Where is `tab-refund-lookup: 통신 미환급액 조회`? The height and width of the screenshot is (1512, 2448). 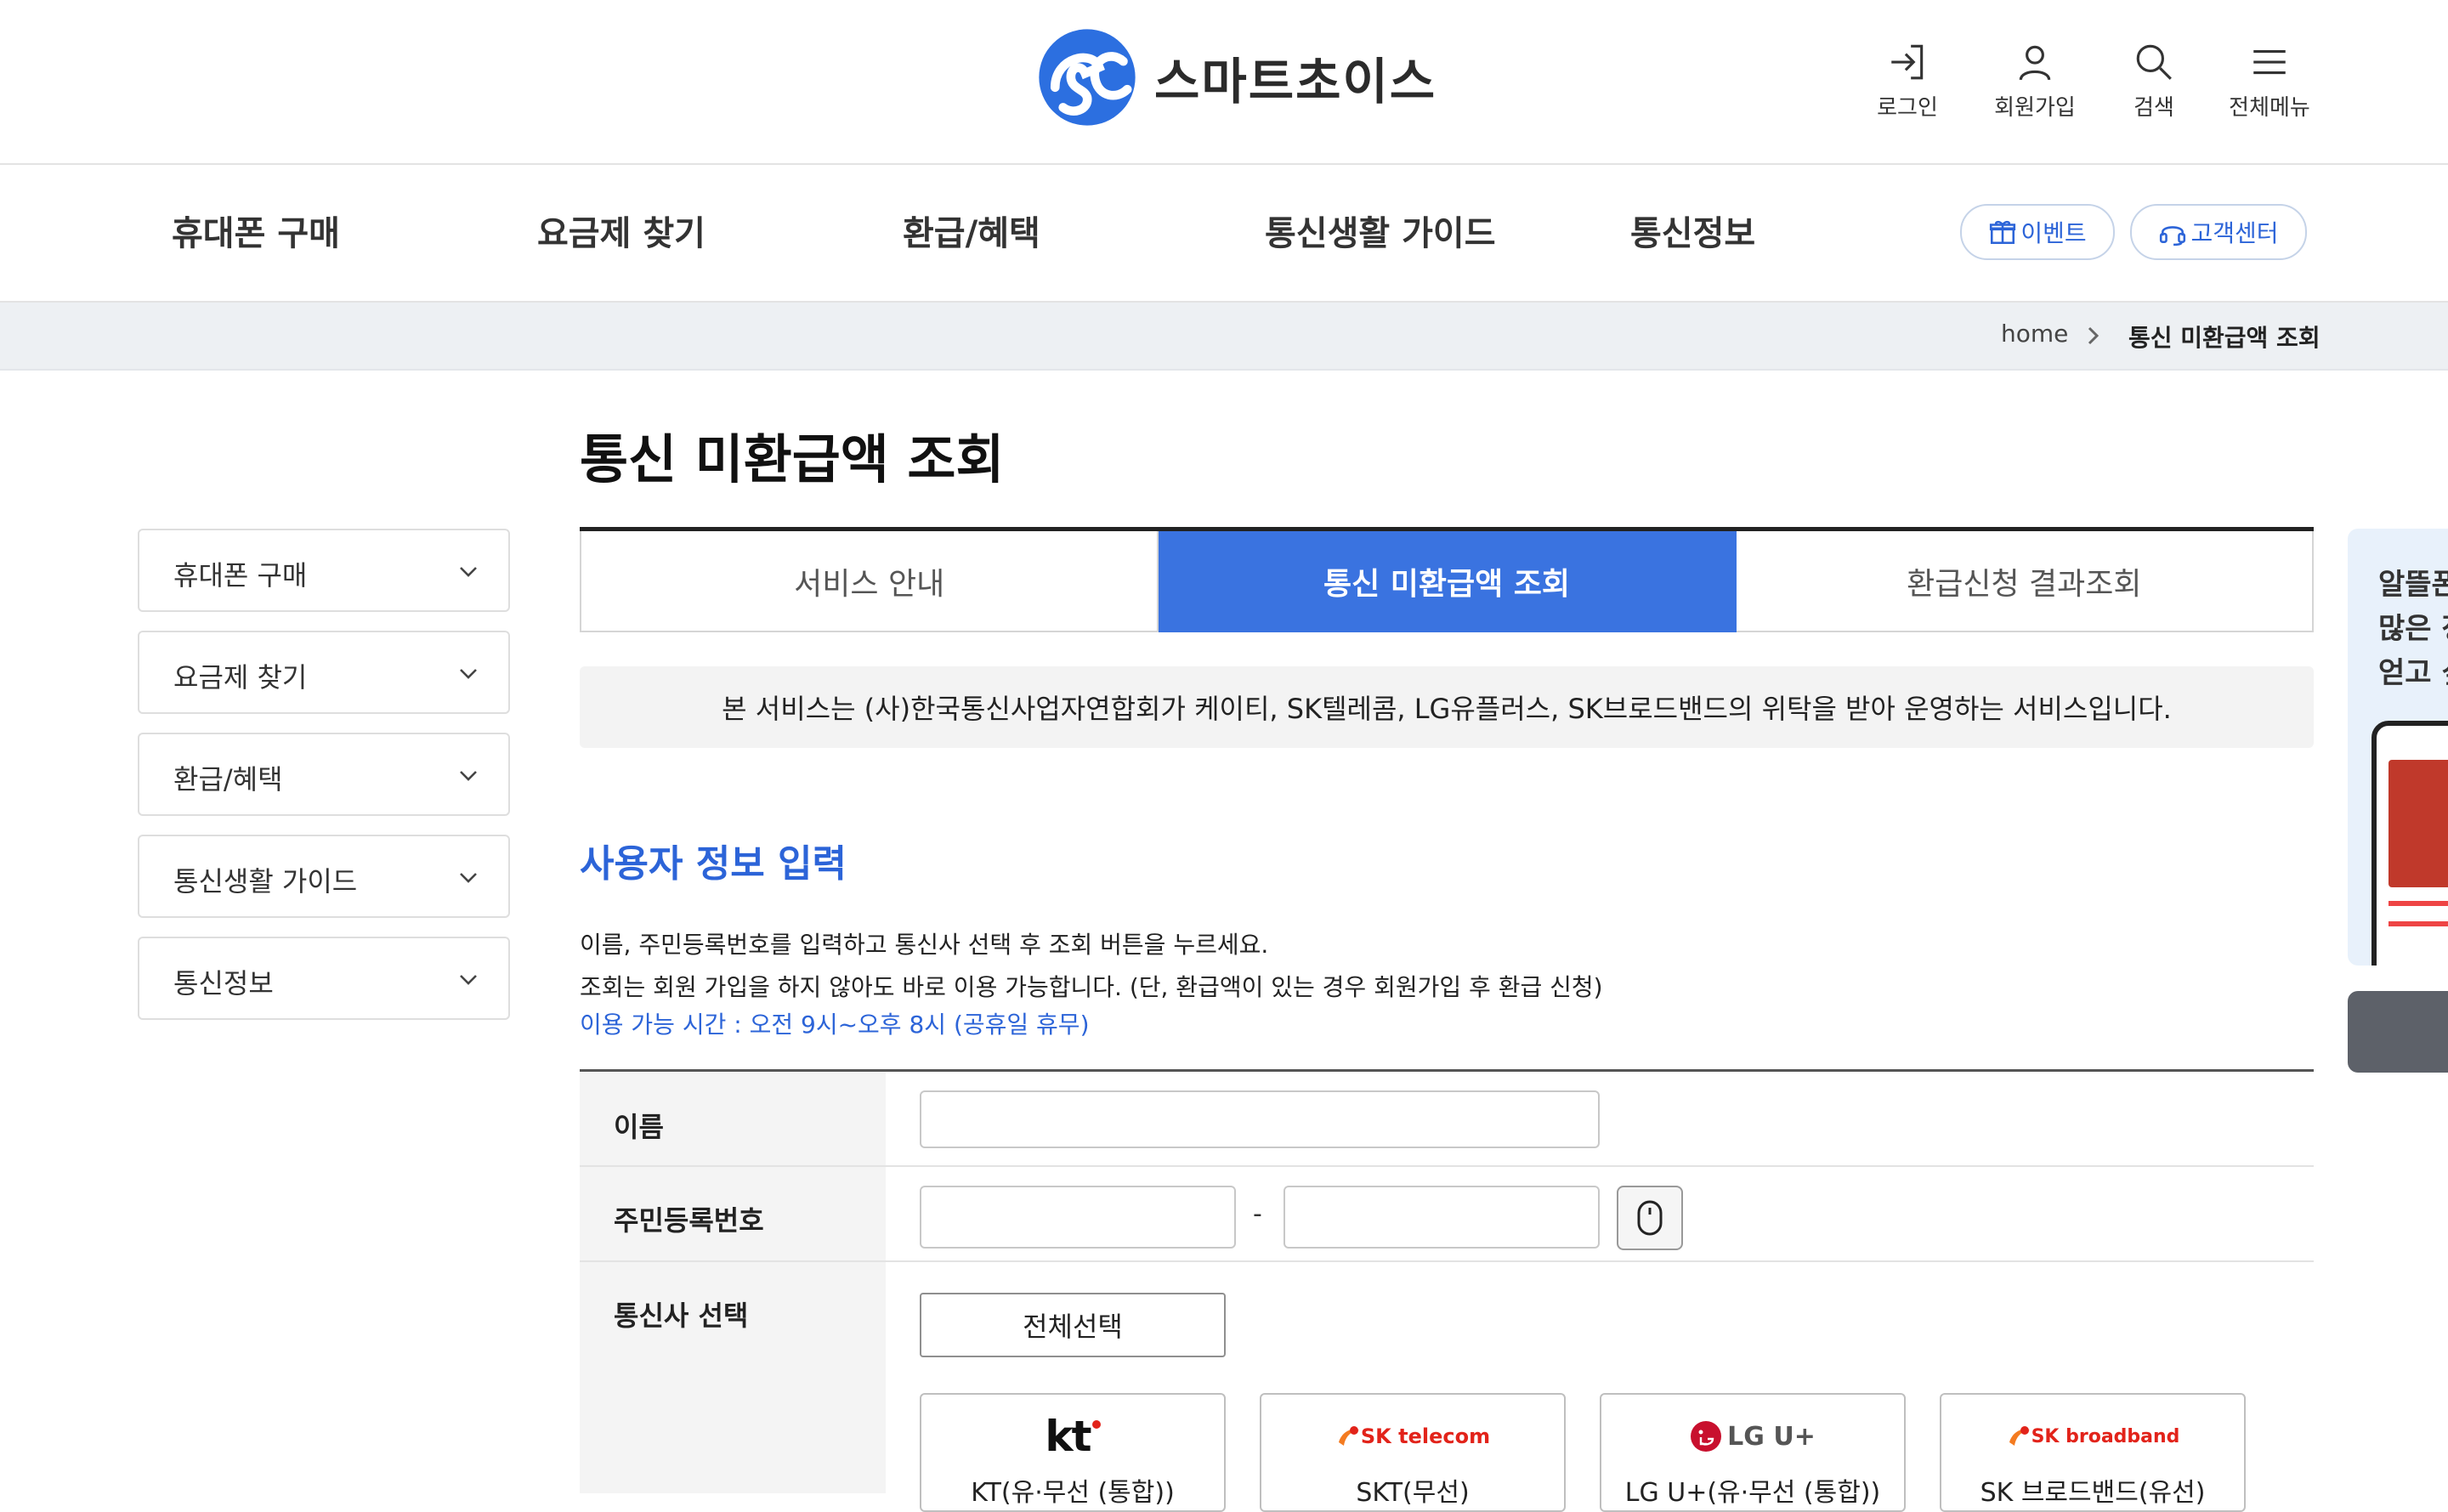
tab-refund-lookup: 통신 미환급액 조회 is located at coordinates (1448, 581).